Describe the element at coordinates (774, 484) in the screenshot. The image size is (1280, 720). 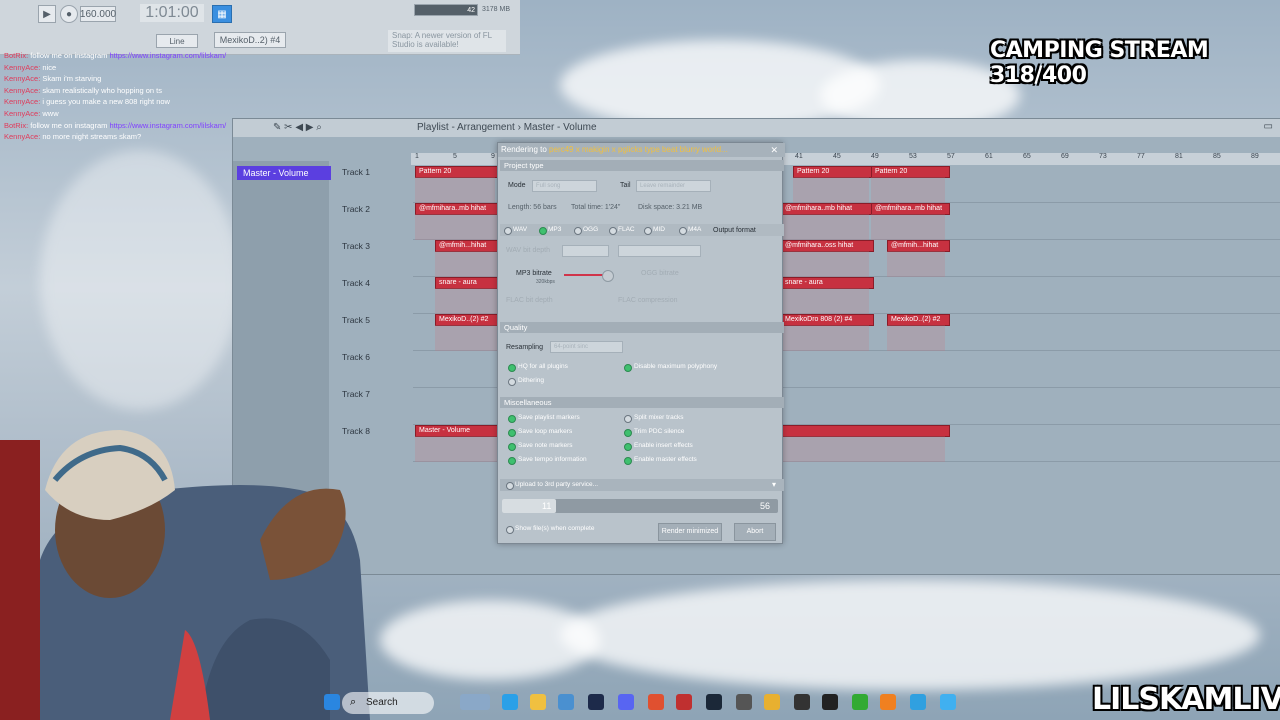
I see `chevron-down-icon: ▾` at that location.